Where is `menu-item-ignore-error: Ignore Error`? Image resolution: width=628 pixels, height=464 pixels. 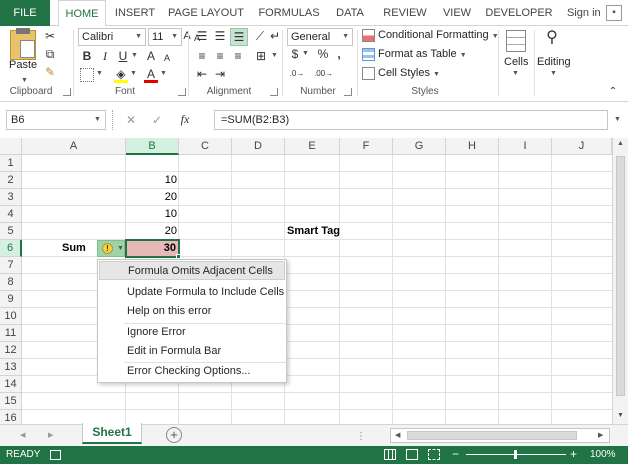 menu-item-ignore-error: Ignore Error is located at coordinates (192, 332).